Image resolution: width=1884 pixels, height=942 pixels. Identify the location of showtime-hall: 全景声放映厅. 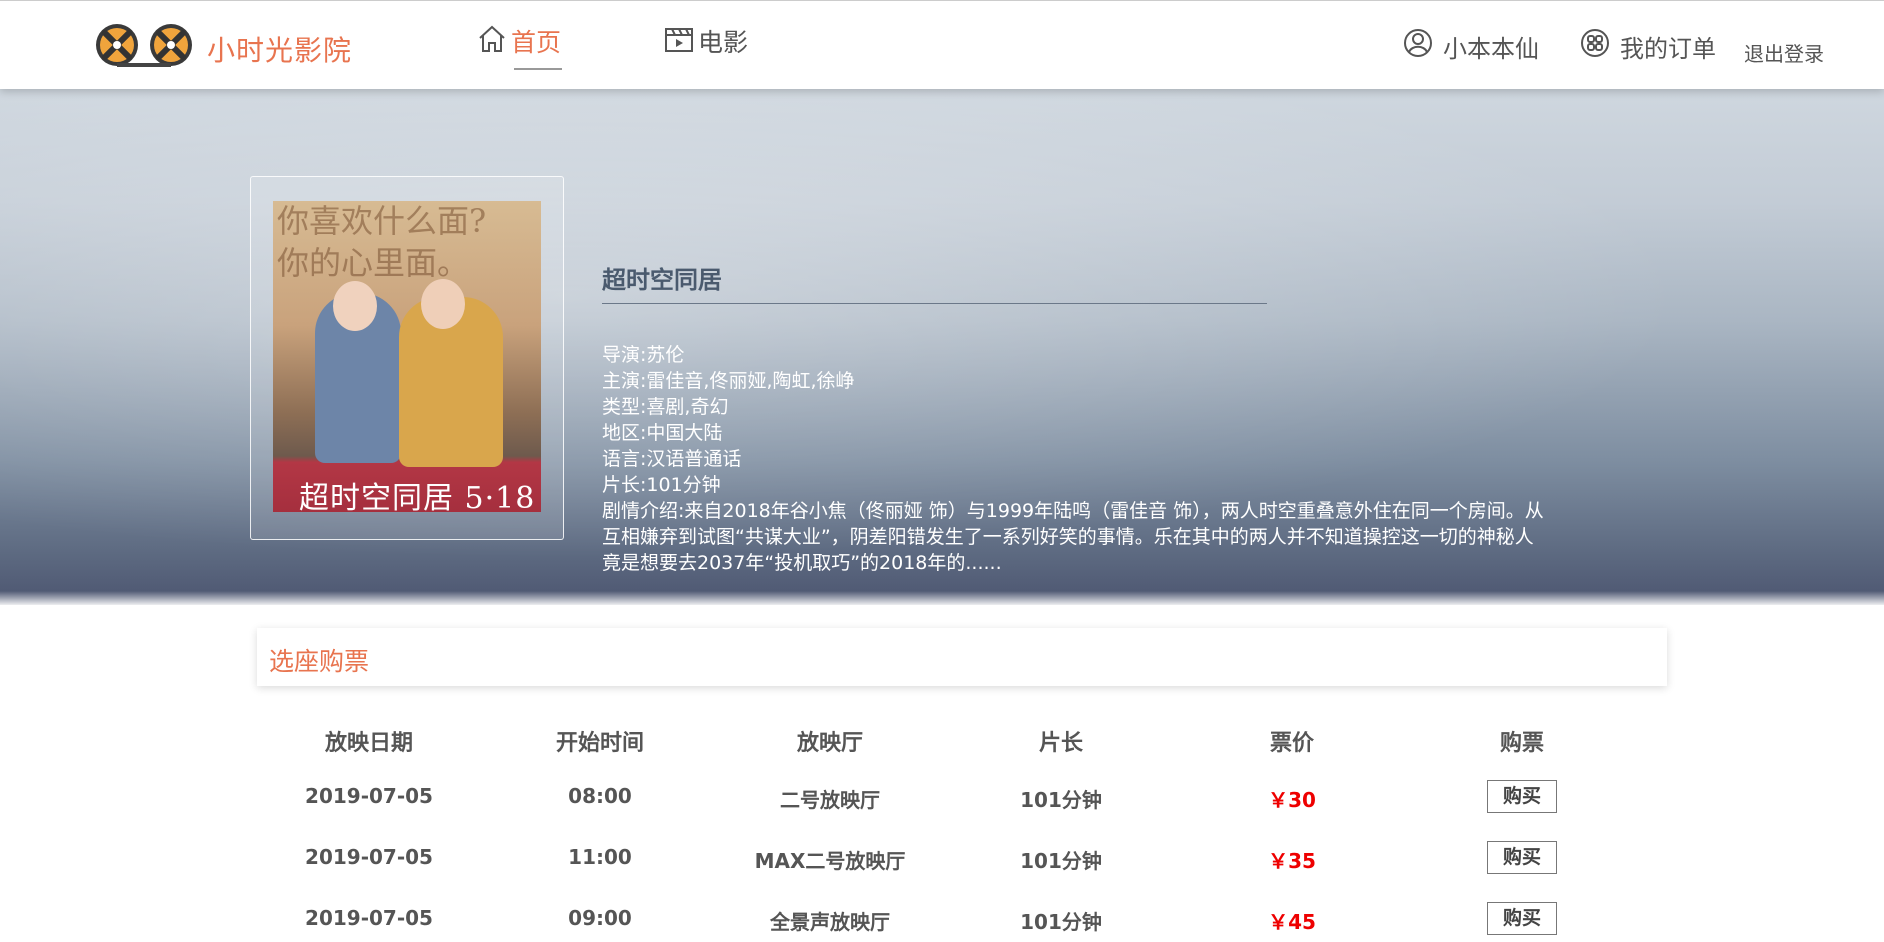
(830, 922).